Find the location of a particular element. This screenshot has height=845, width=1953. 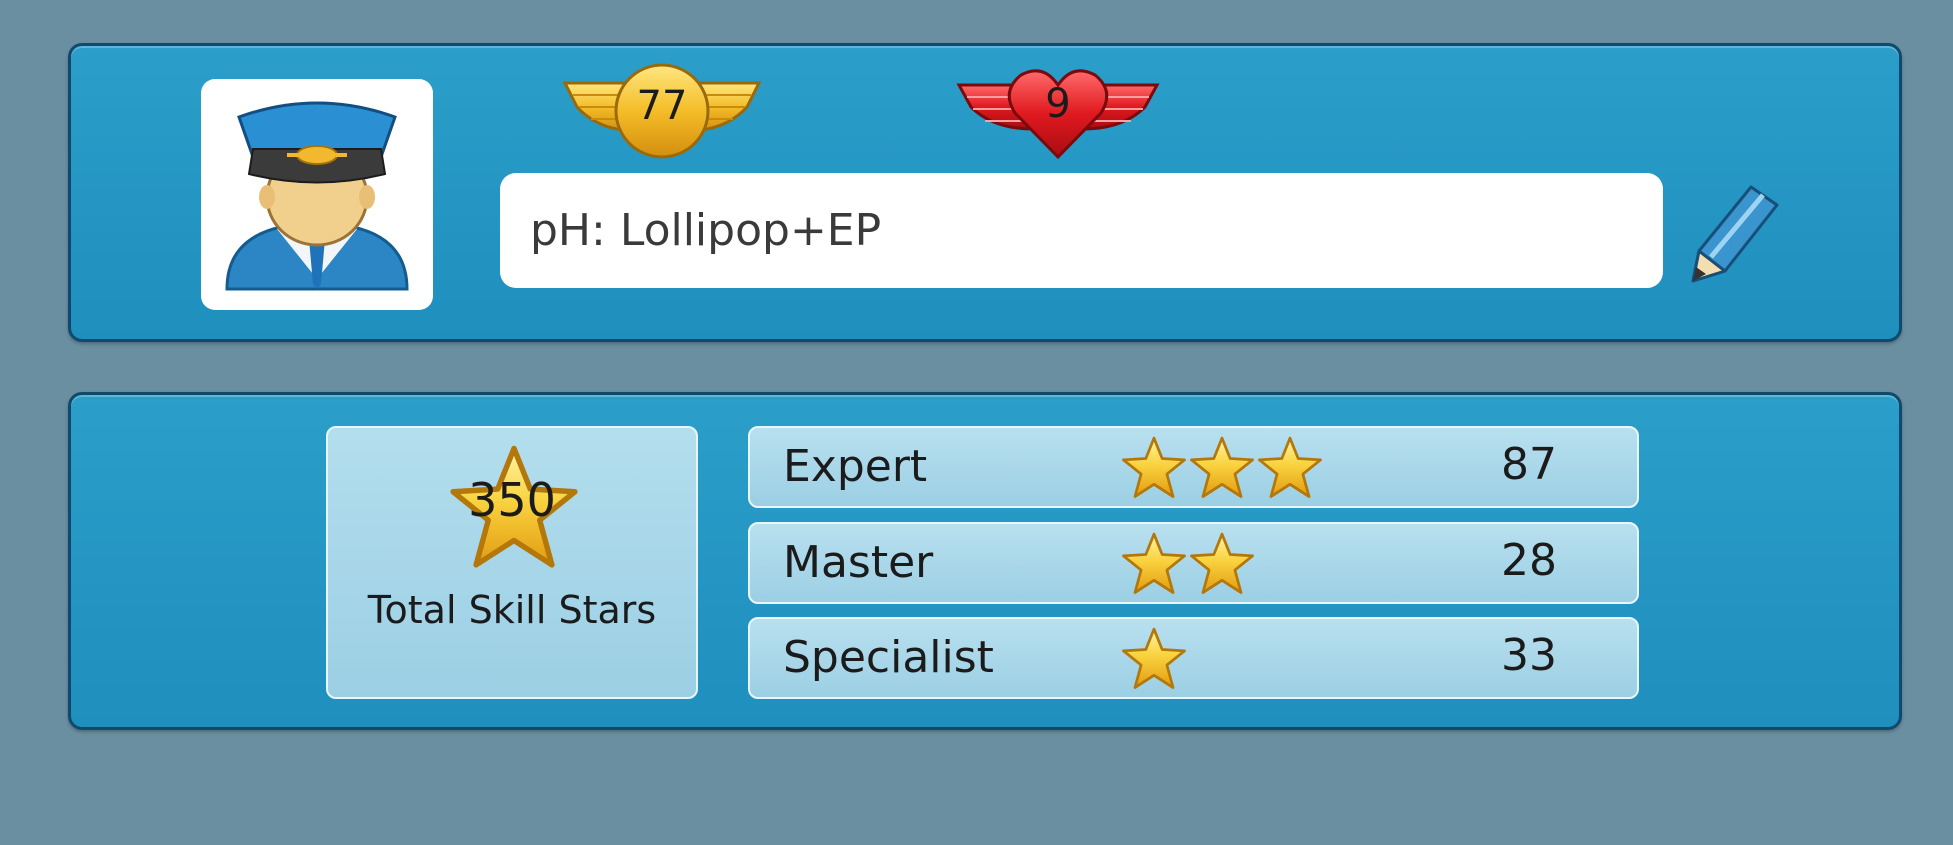

player-name-field: pH: Lollipop+EP is located at coordinates (1081, 230).